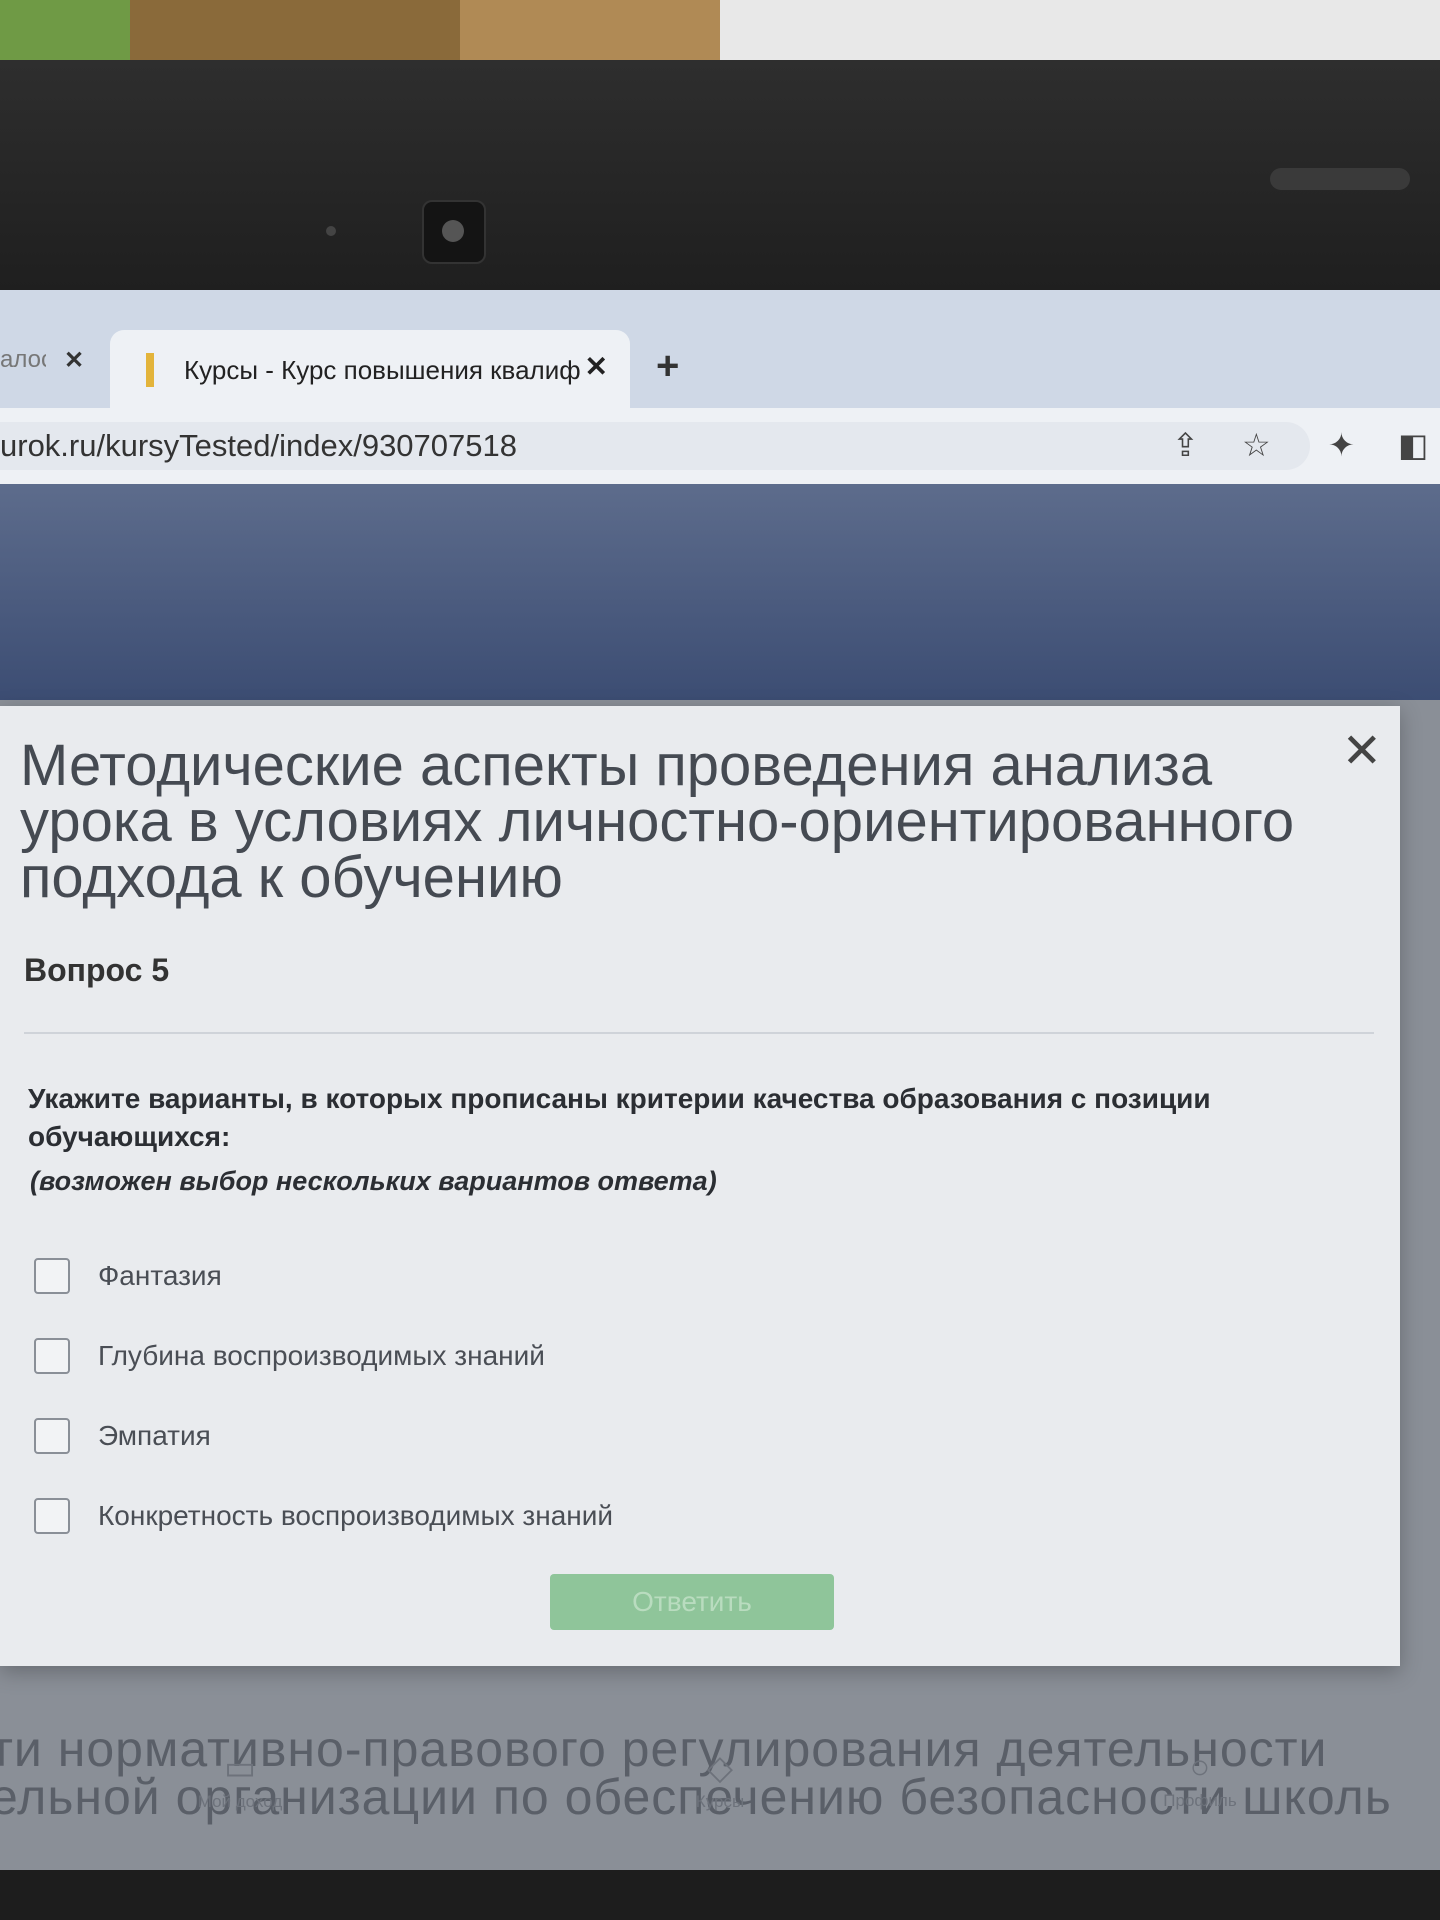 This screenshot has width=1440, height=1920. What do you see at coordinates (634, 1356) in the screenshot?
I see `option-2: Глубина воспроизводимых знаний` at bounding box center [634, 1356].